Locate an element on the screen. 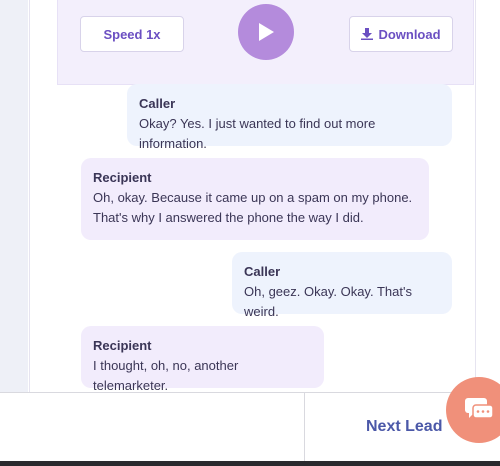 The width and height of the screenshot is (500, 466). left-sidebar-strip is located at coordinates (14, 196).